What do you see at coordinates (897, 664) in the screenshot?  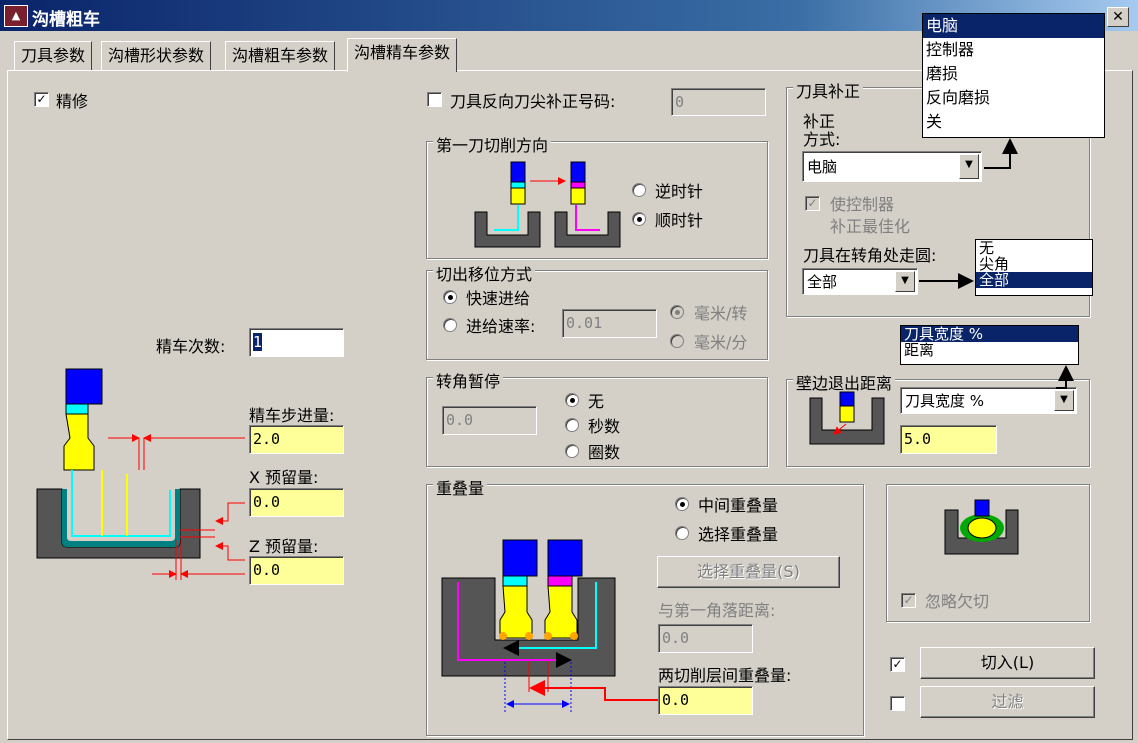 I see `plunge-checkbox: ✓` at bounding box center [897, 664].